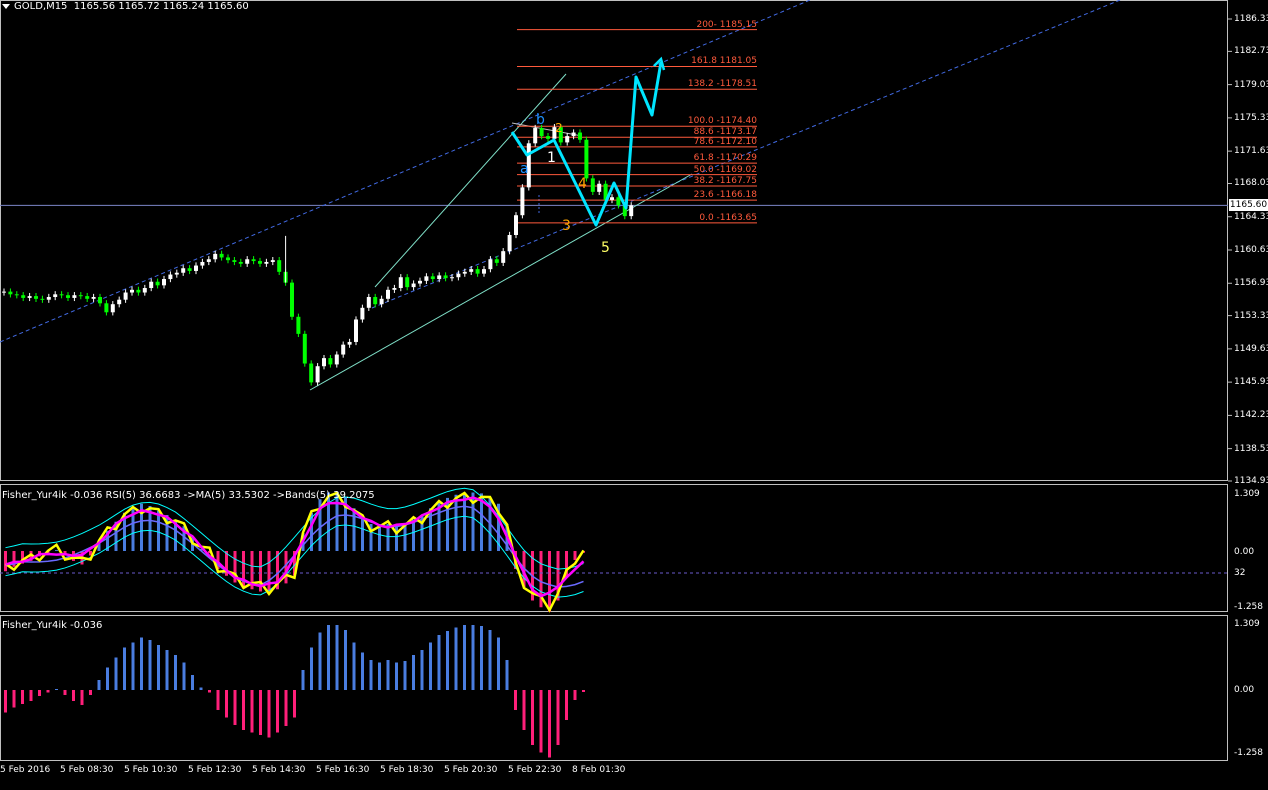 This screenshot has height=790, width=1268. I want to click on ind1-tick-level: 32, so click(1240, 573).